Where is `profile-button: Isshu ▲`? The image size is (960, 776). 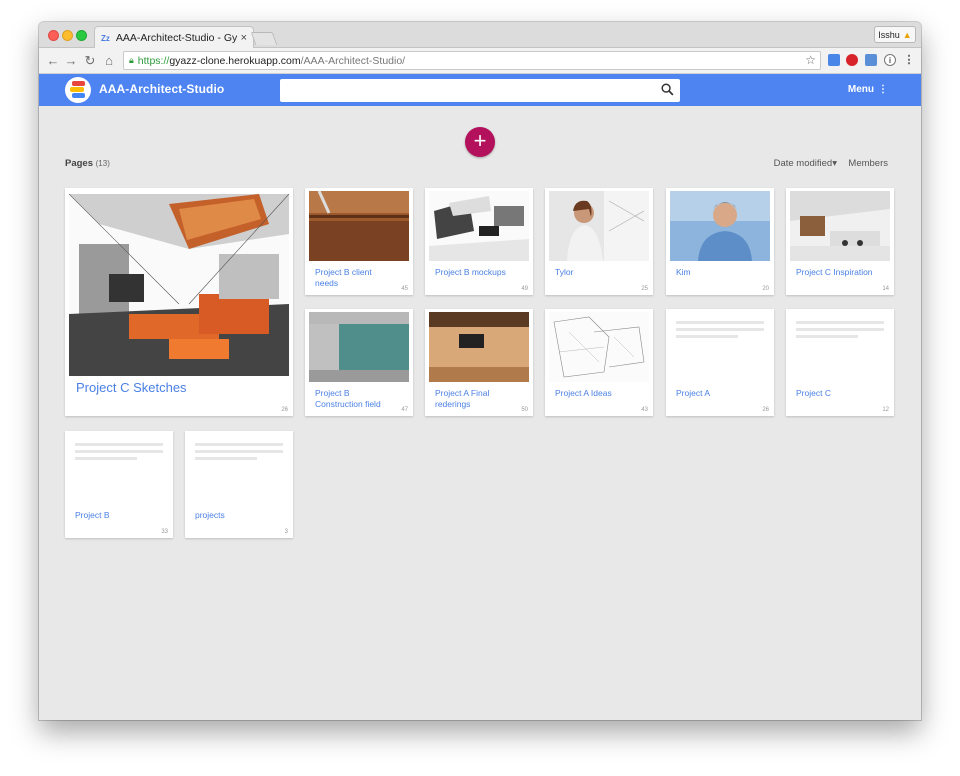 profile-button: Isshu ▲ is located at coordinates (895, 34).